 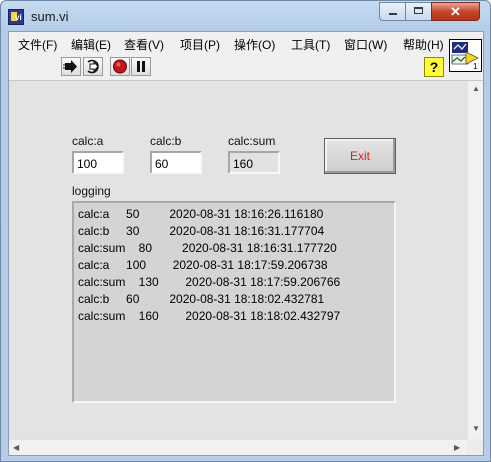 I want to click on vi-icon-number: 1, so click(x=475, y=66).